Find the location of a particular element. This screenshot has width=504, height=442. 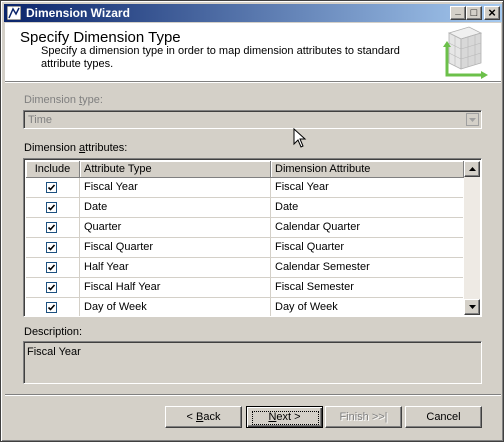

scroll-down-button is located at coordinates (472, 307).